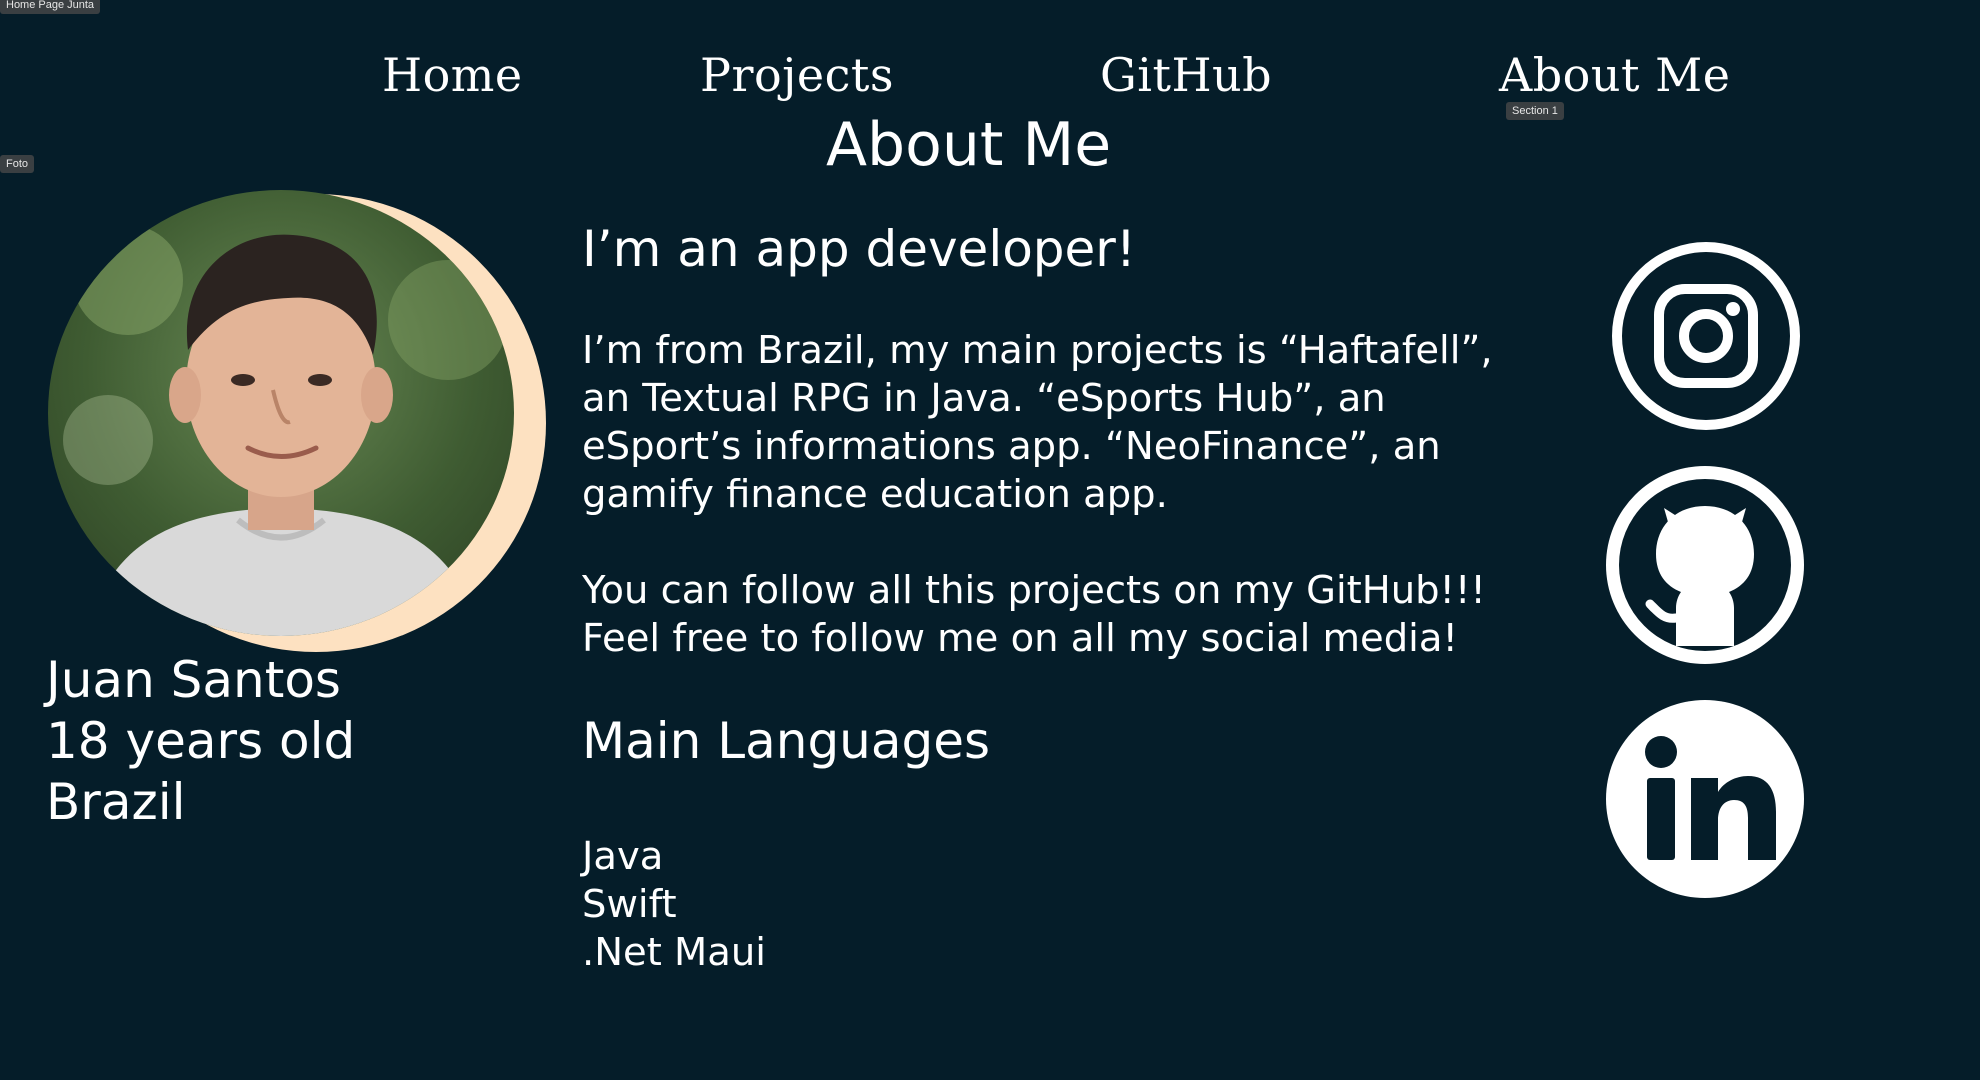 The height and width of the screenshot is (1080, 1980). Describe the element at coordinates (1614, 75) in the screenshot. I see `nav-about-link: About Me` at that location.